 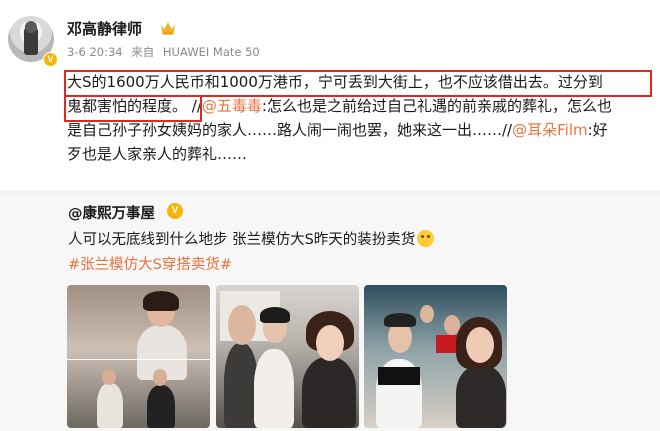 What do you see at coordinates (597, 130) in the screenshot?
I see `post-body-segment: :好` at bounding box center [597, 130].